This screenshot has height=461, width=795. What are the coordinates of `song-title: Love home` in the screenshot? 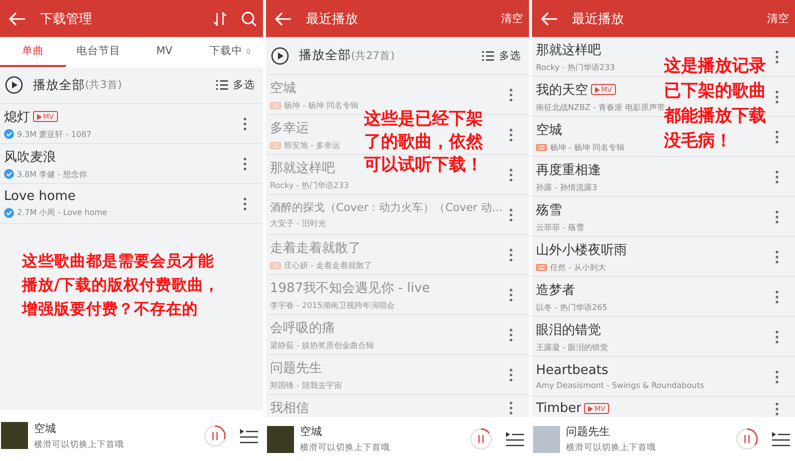 It's located at (40, 196).